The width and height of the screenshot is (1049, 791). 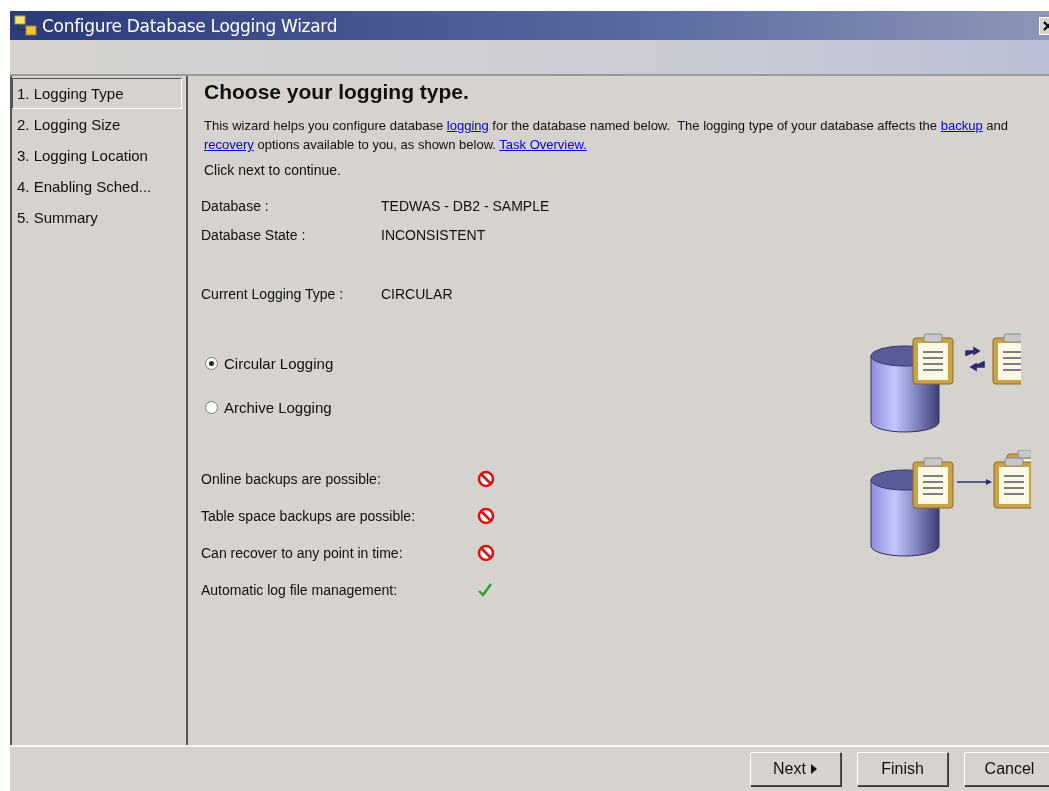 I want to click on folder-icon, so click(x=26, y=25).